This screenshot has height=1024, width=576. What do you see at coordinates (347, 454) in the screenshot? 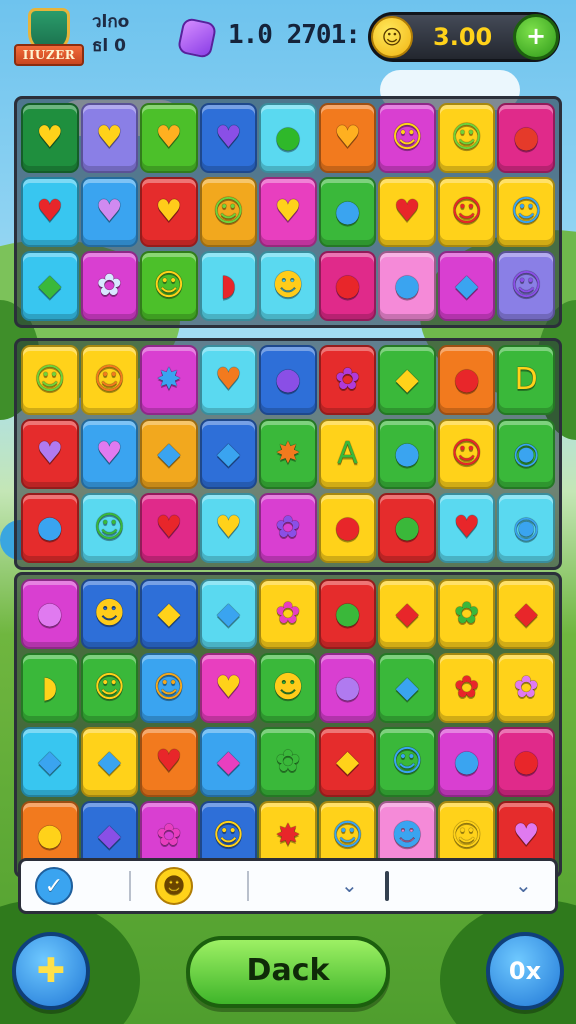
I see `game-tile: A` at bounding box center [347, 454].